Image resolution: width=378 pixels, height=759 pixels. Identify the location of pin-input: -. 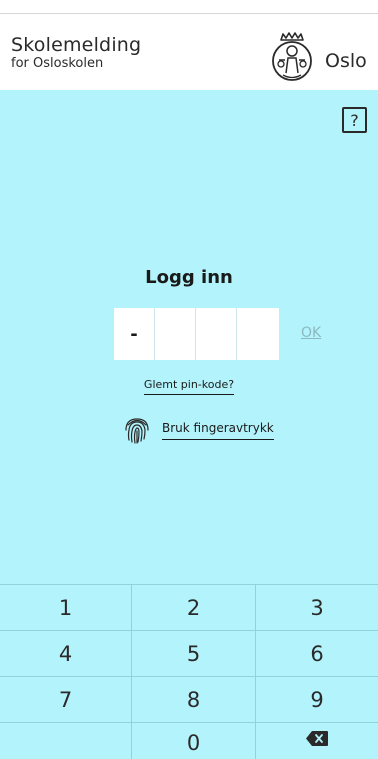
(196, 334).